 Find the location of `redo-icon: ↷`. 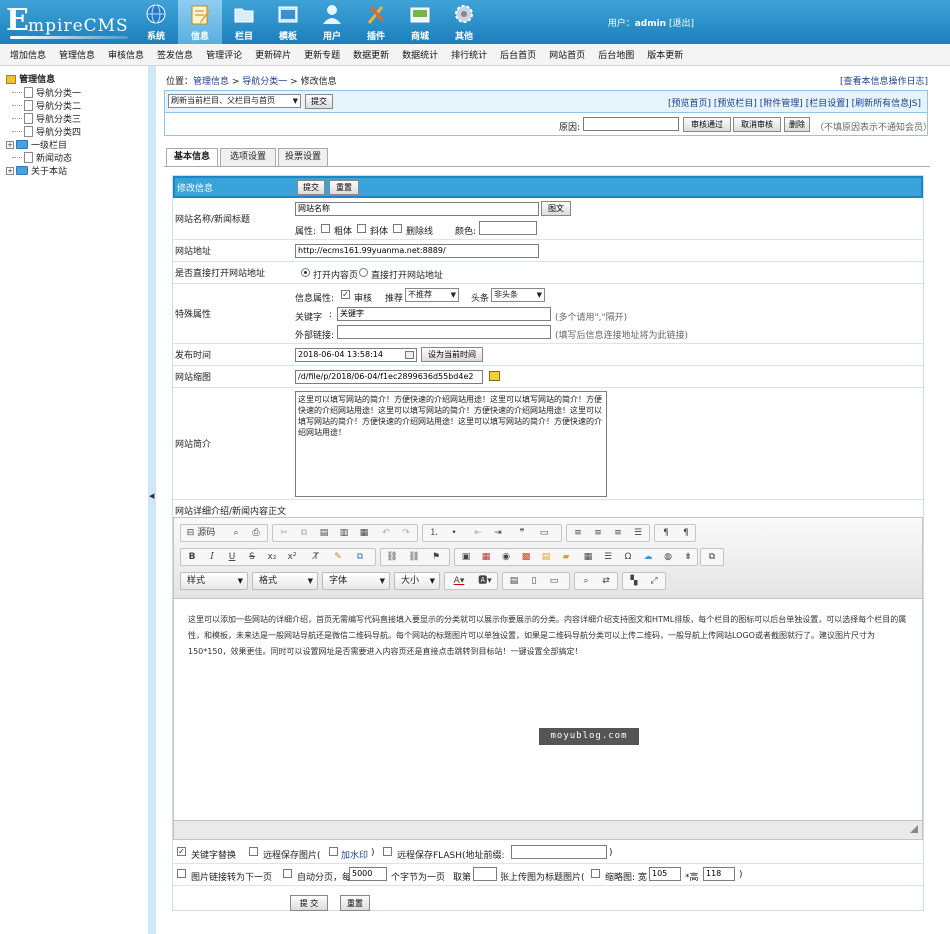

redo-icon: ↷ is located at coordinates (406, 533).